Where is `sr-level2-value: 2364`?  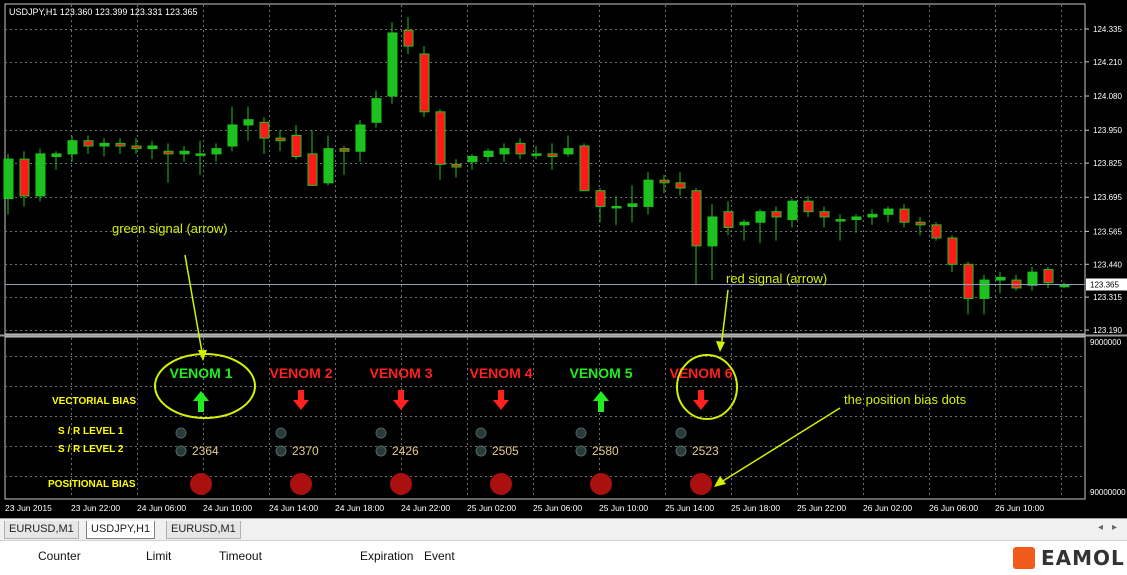 sr-level2-value: 2364 is located at coordinates (205, 451).